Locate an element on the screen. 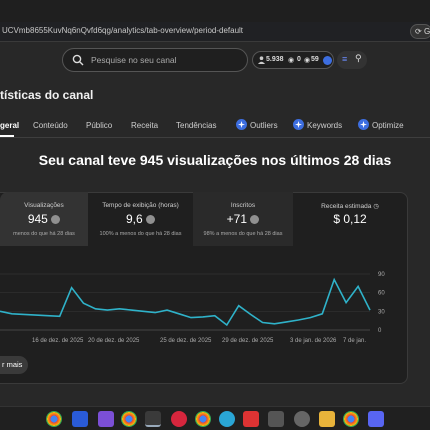  tab-tendencias: Tendências is located at coordinates (196, 125).